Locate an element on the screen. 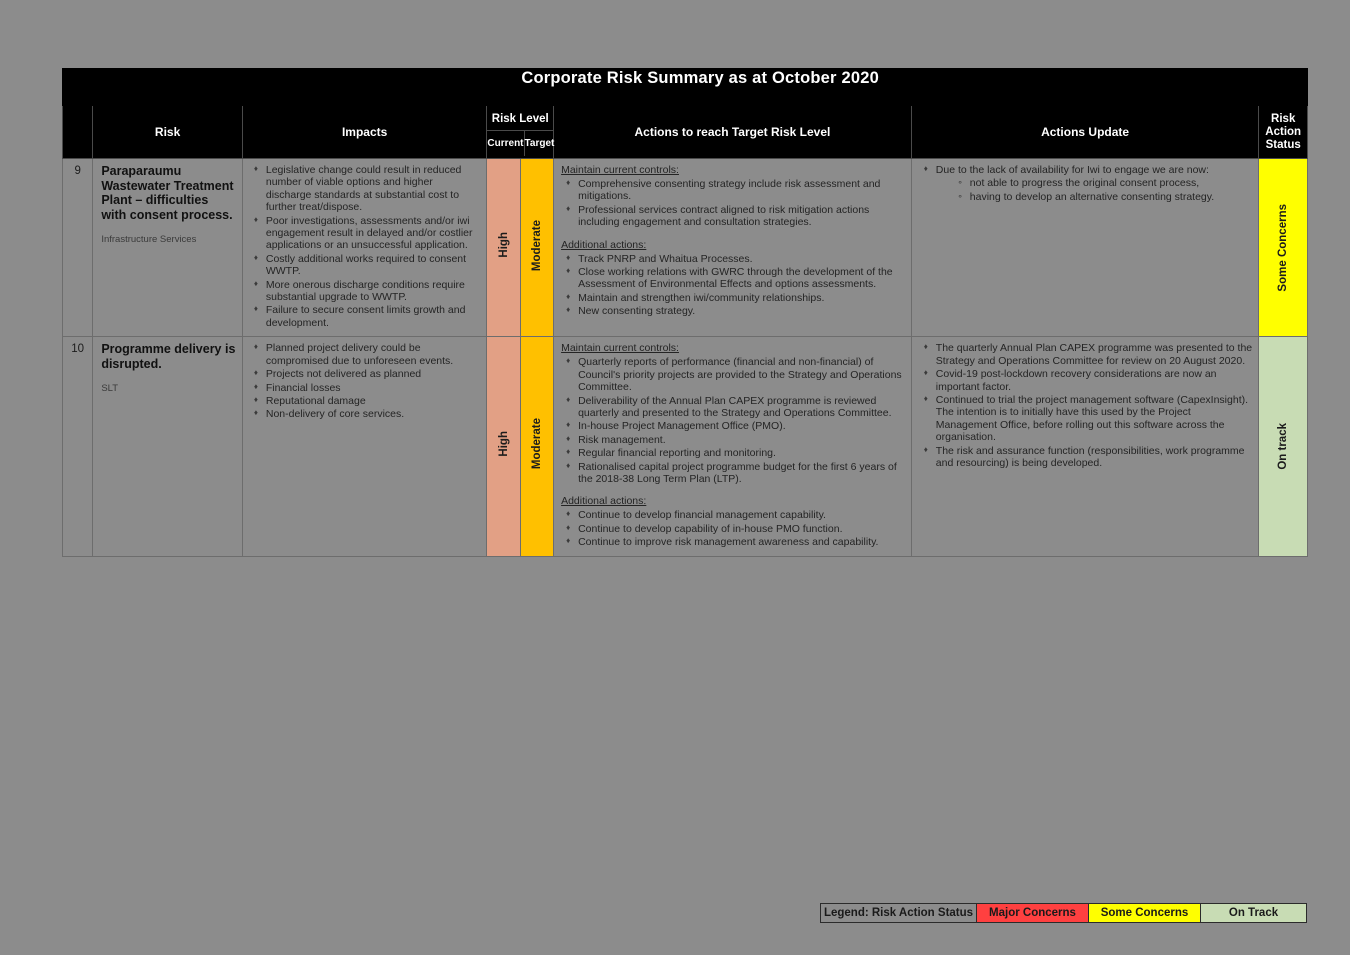  risk-owner: SLT is located at coordinates (110, 389).